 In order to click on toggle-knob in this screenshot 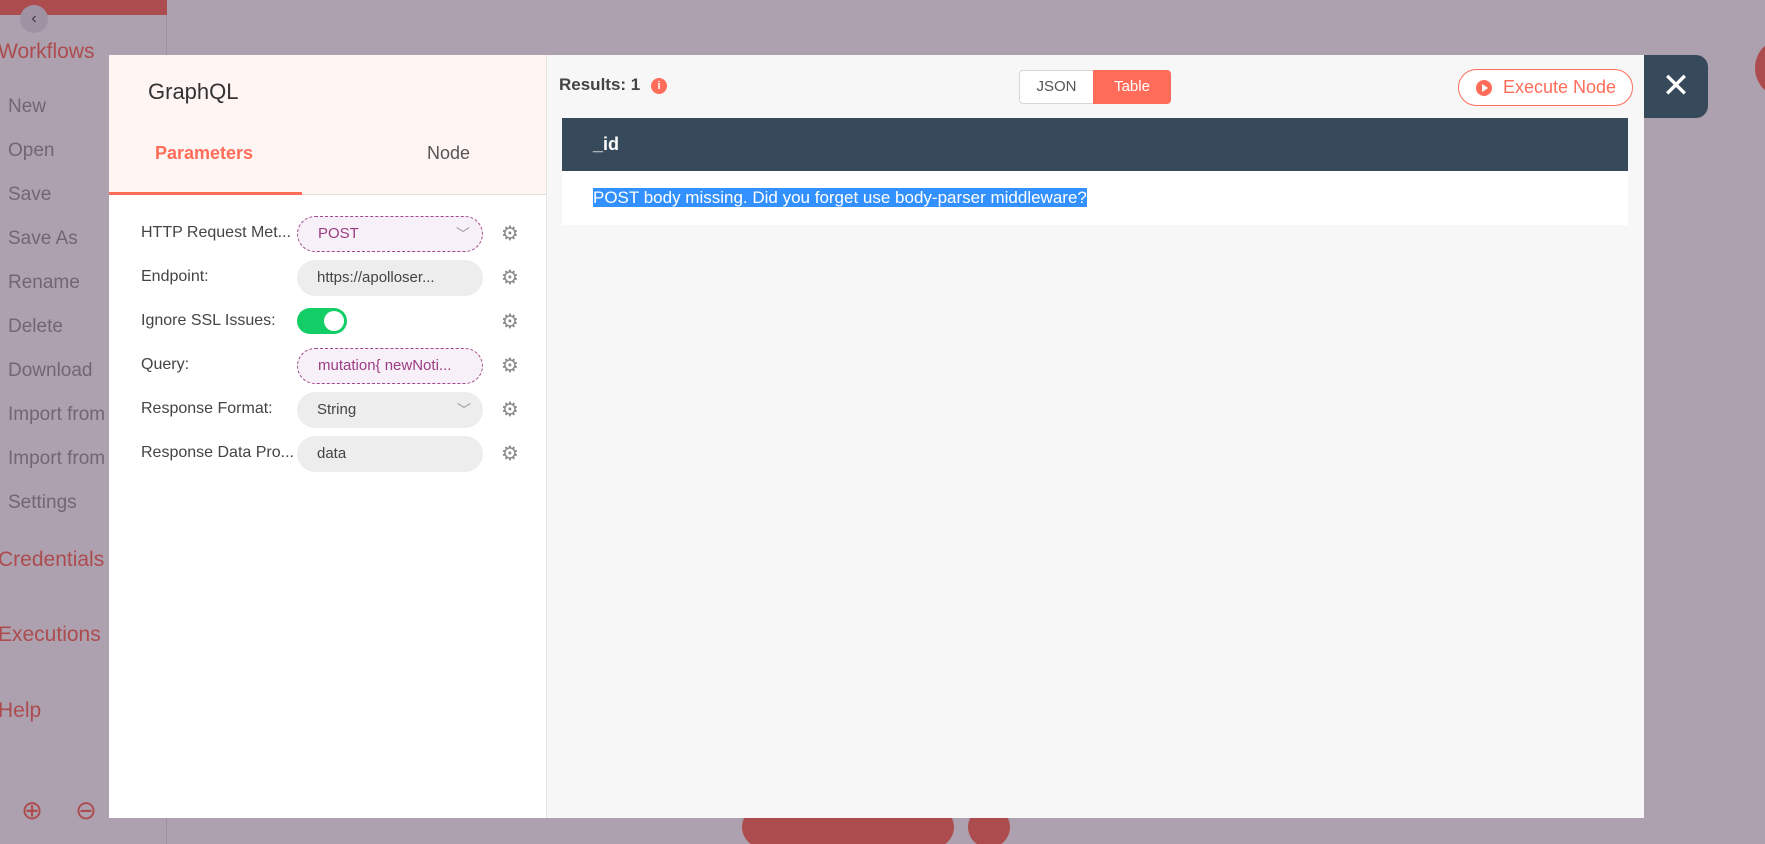, I will do `click(334, 321)`.